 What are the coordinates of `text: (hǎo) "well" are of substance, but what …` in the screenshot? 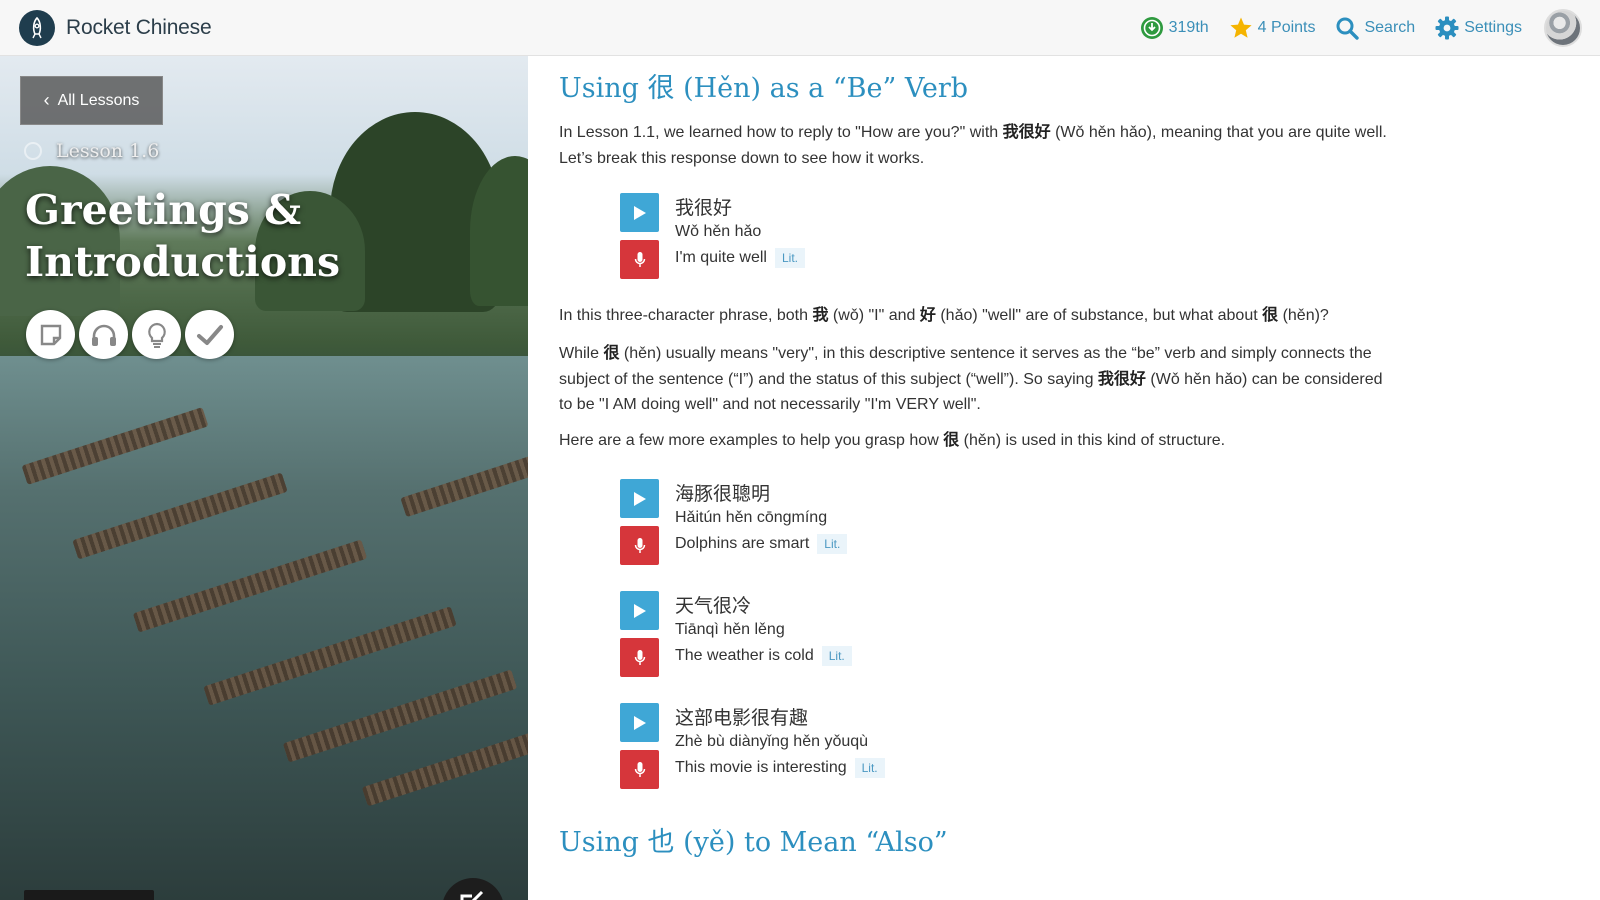 It's located at (1099, 315).